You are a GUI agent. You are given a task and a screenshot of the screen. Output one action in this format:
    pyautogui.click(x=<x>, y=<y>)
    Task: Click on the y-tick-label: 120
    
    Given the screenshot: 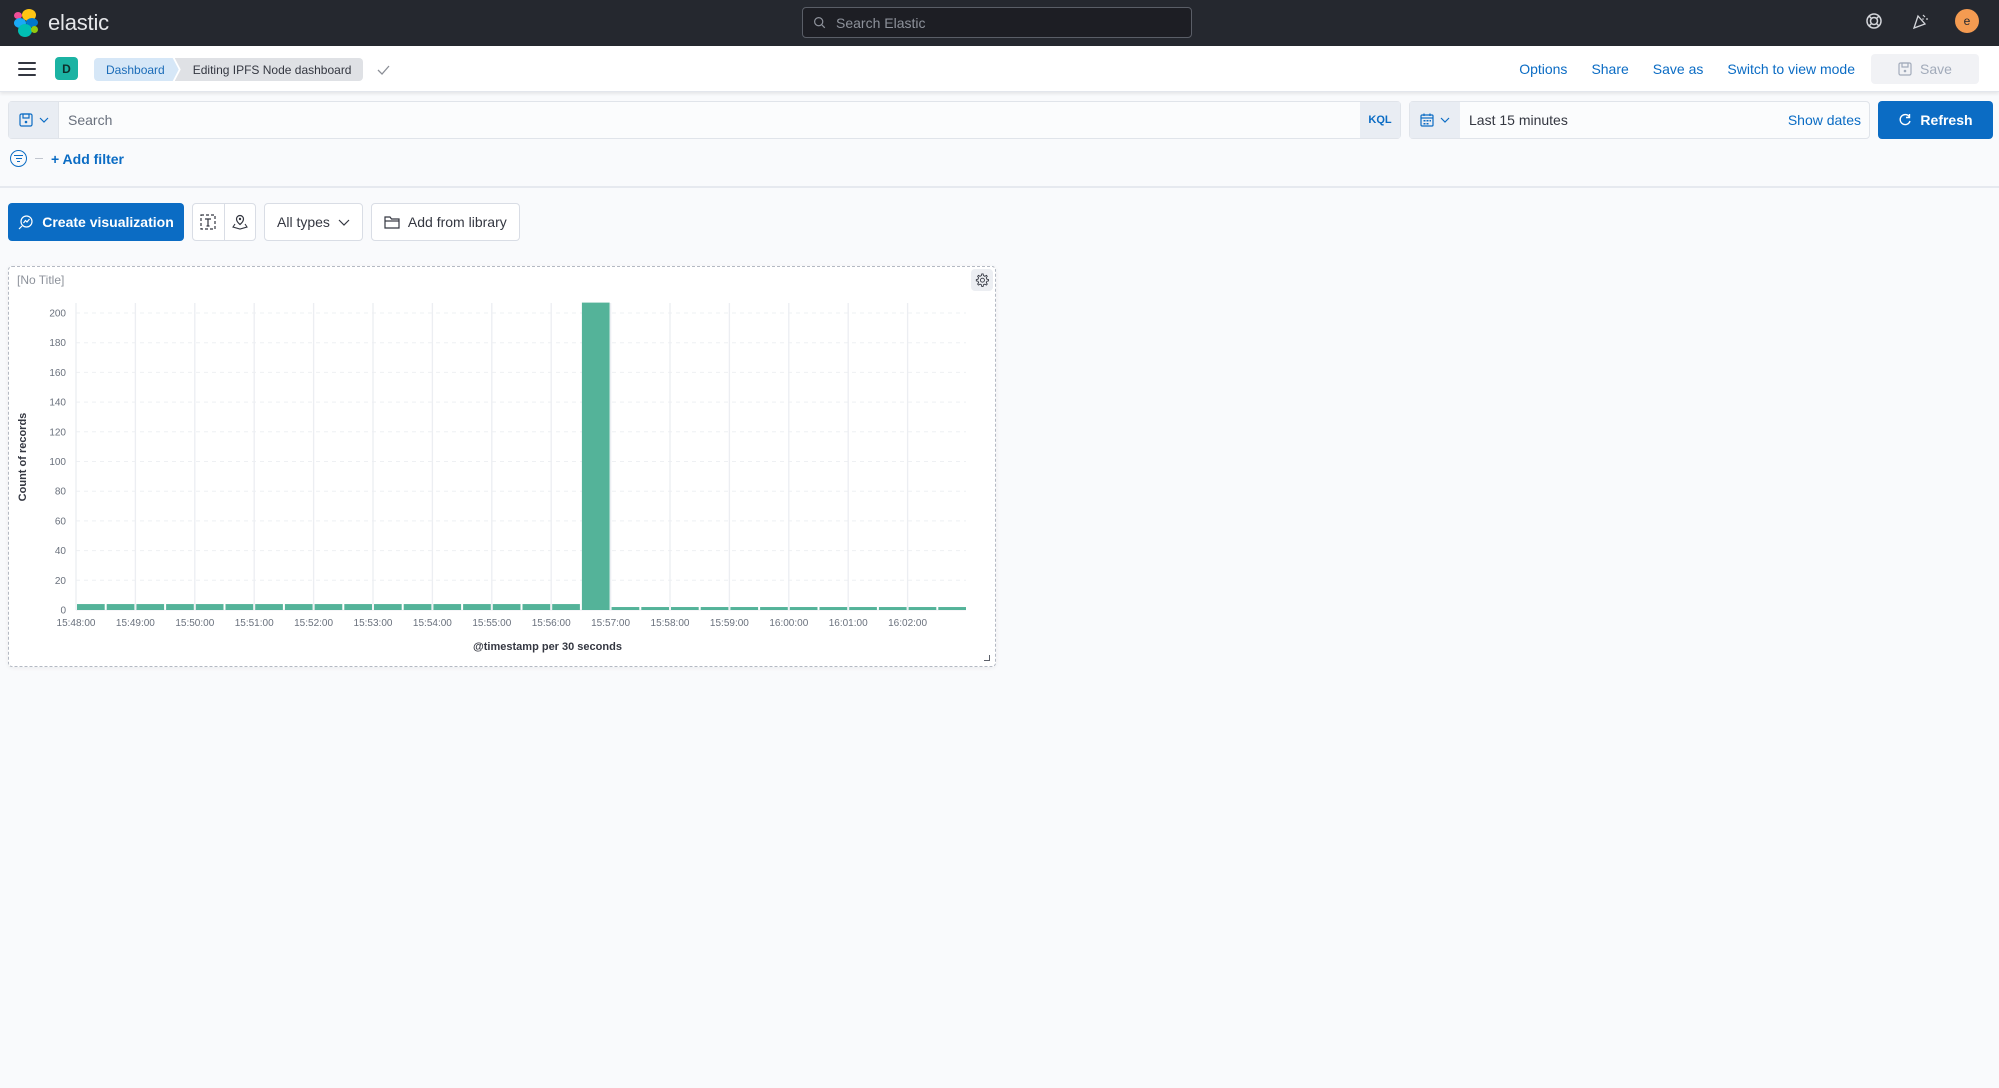 What is the action you would take?
    pyautogui.click(x=57, y=432)
    